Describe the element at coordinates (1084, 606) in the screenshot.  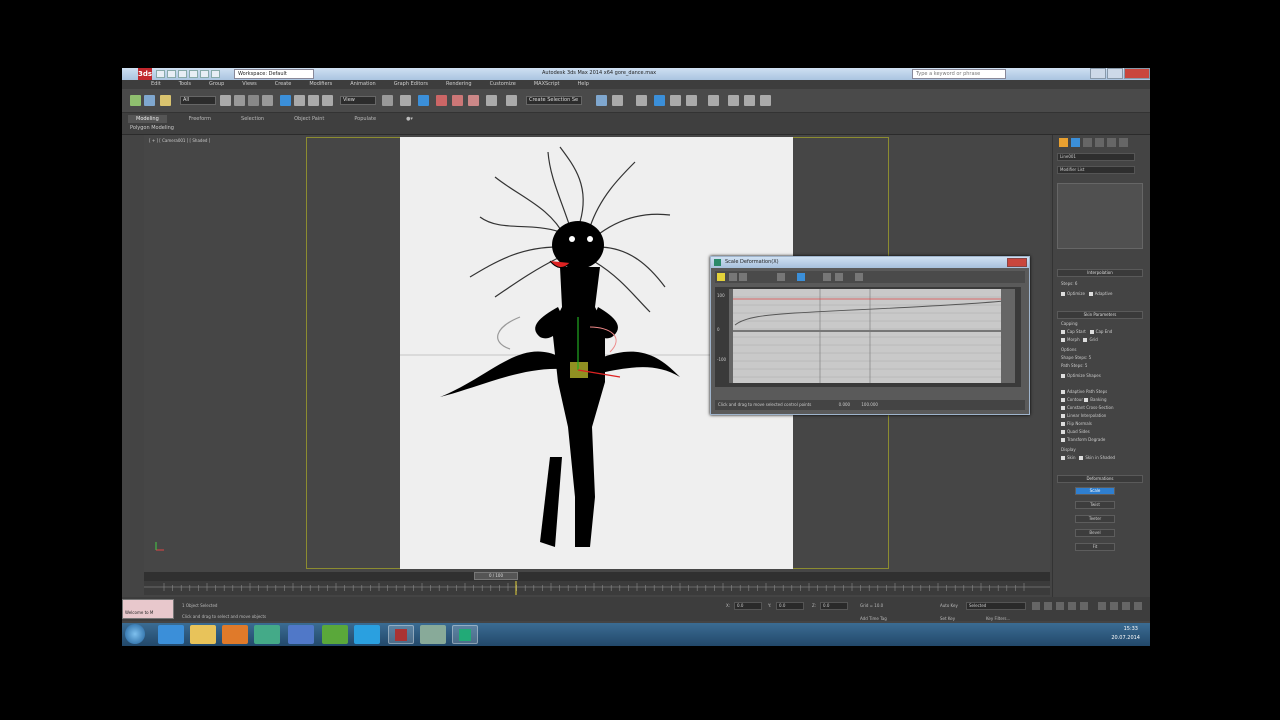
I see `go-to-end-icon` at that location.